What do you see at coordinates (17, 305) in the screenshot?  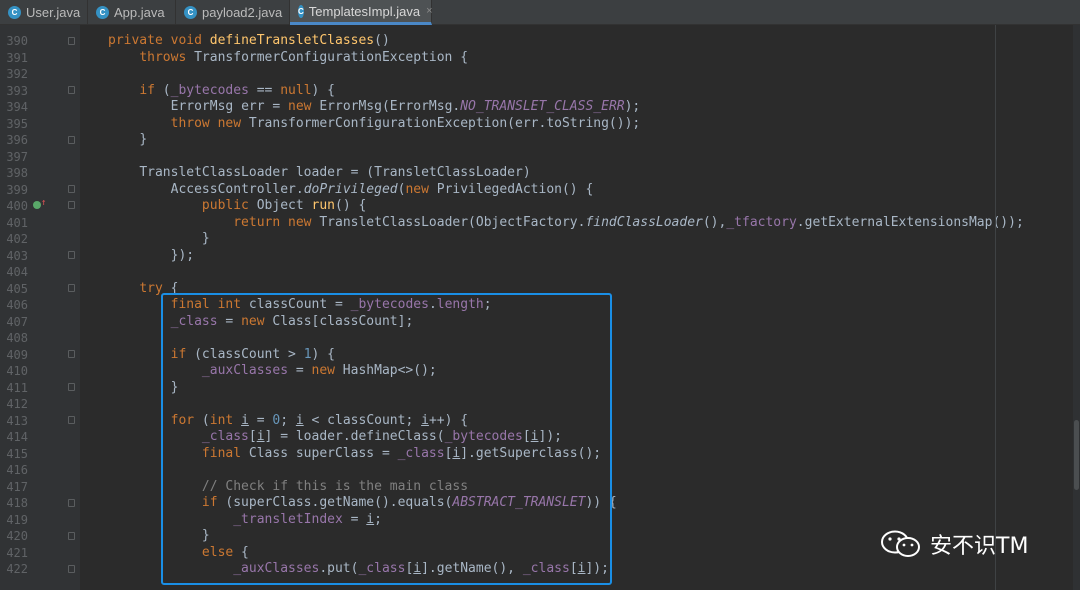 I see `line-number: 406` at bounding box center [17, 305].